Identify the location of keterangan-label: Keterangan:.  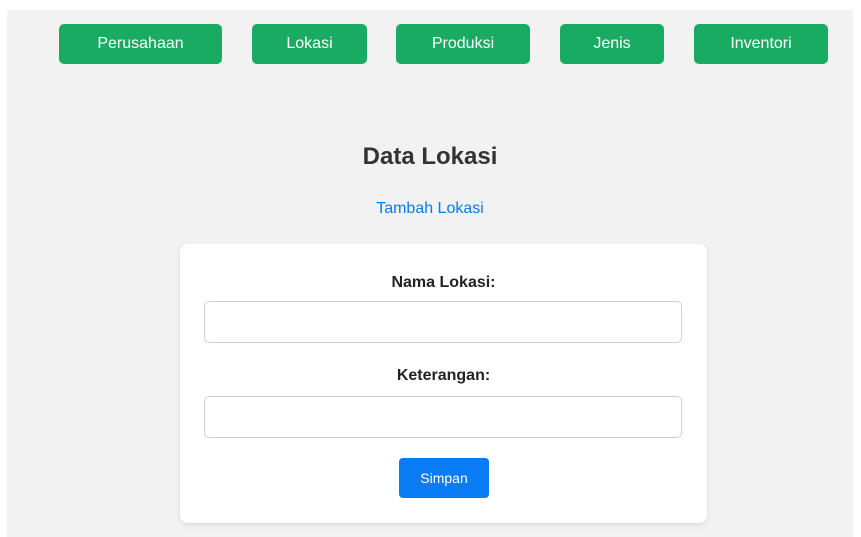
(443, 375).